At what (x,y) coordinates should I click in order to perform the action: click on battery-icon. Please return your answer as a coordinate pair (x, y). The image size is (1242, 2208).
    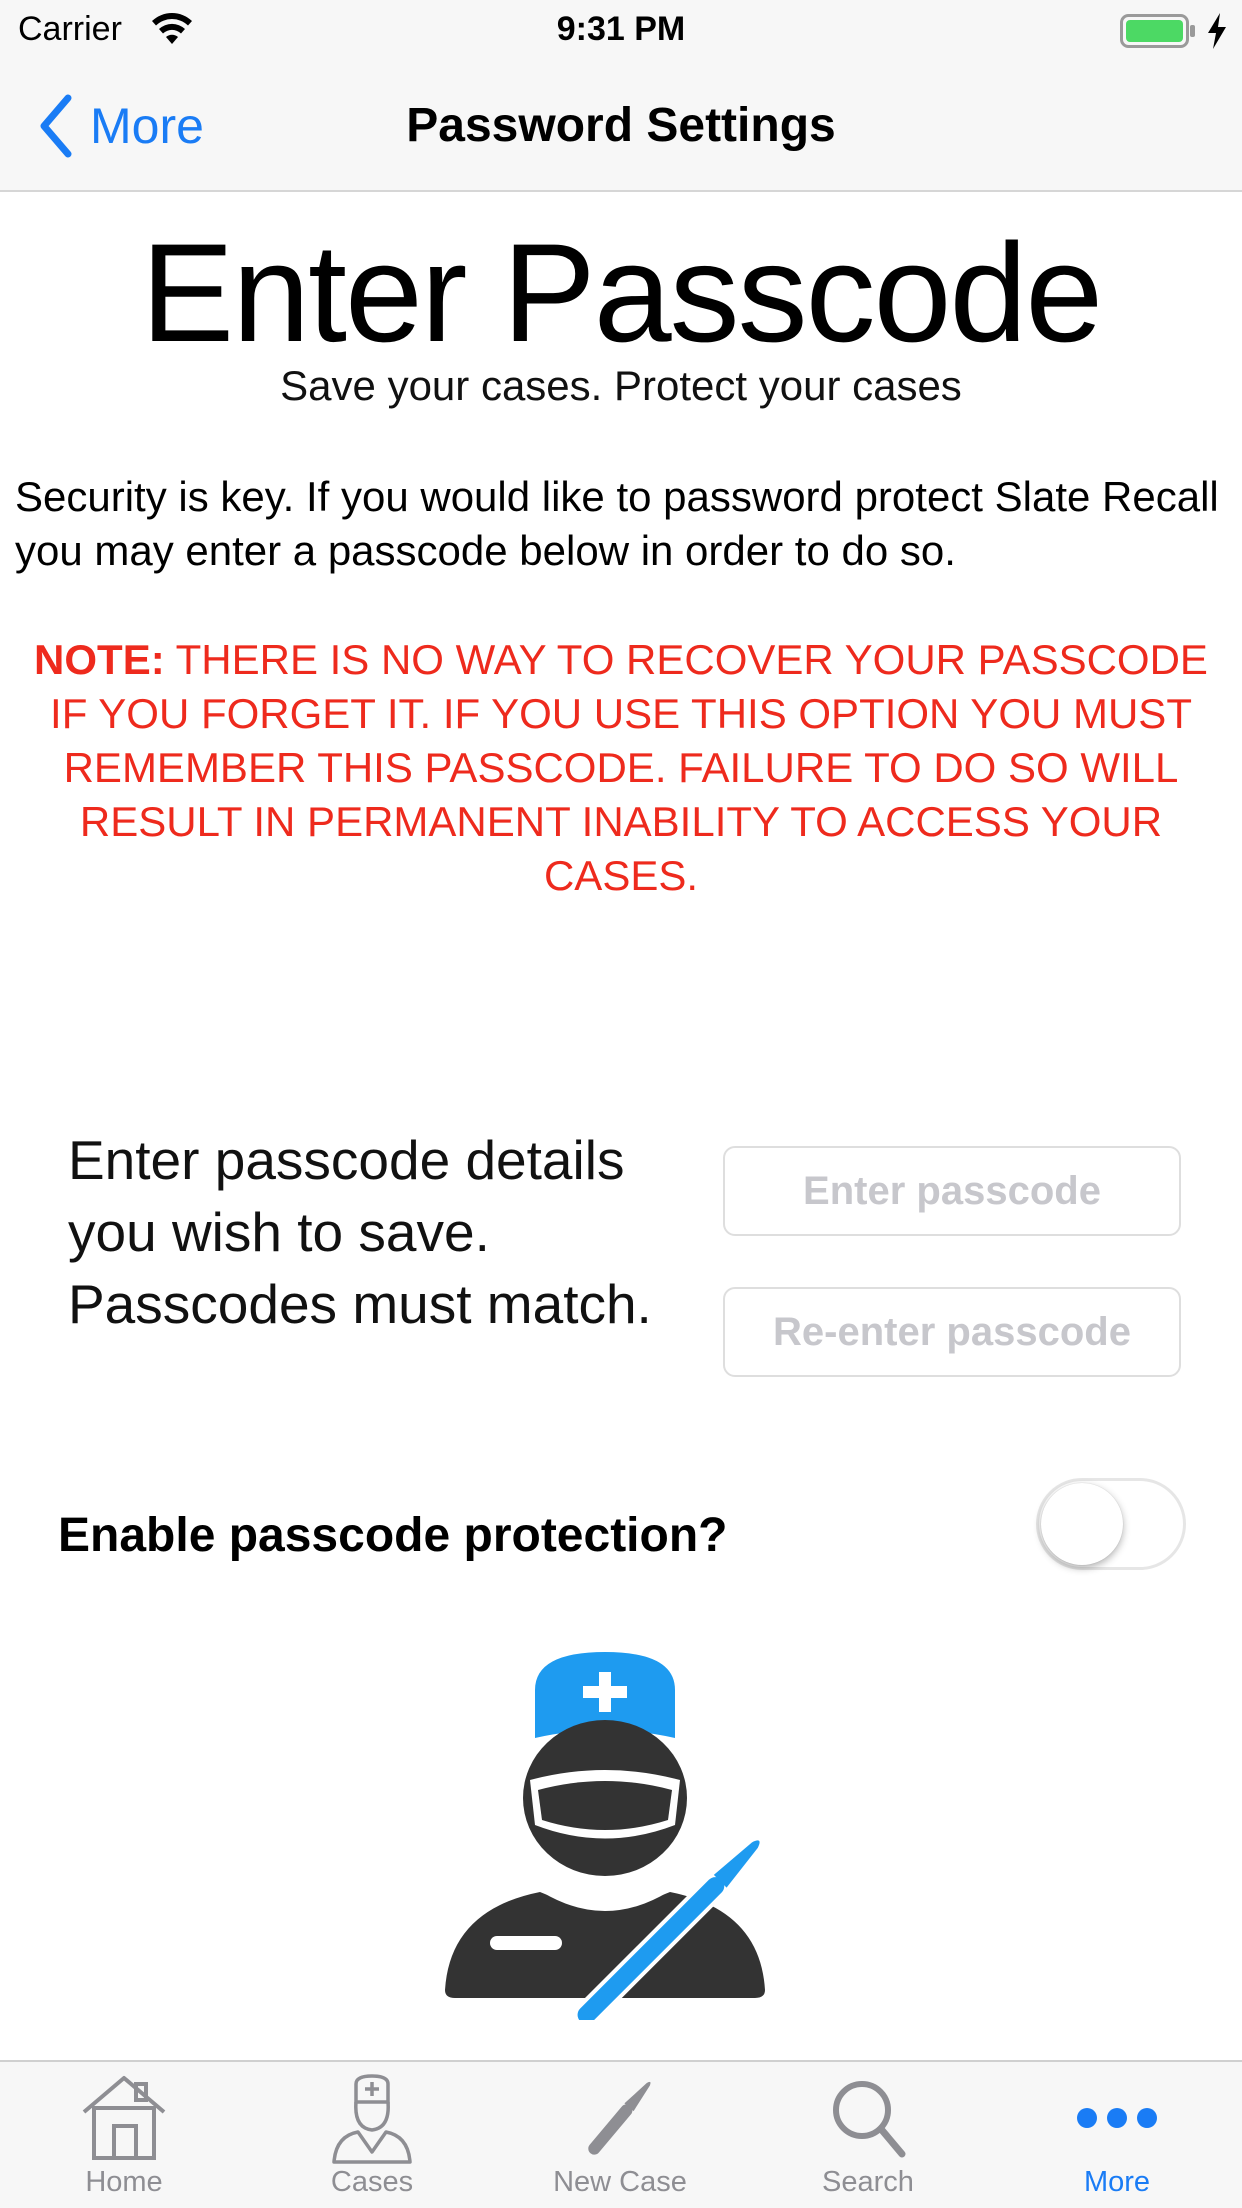
    Looking at the image, I should click on (1157, 31).